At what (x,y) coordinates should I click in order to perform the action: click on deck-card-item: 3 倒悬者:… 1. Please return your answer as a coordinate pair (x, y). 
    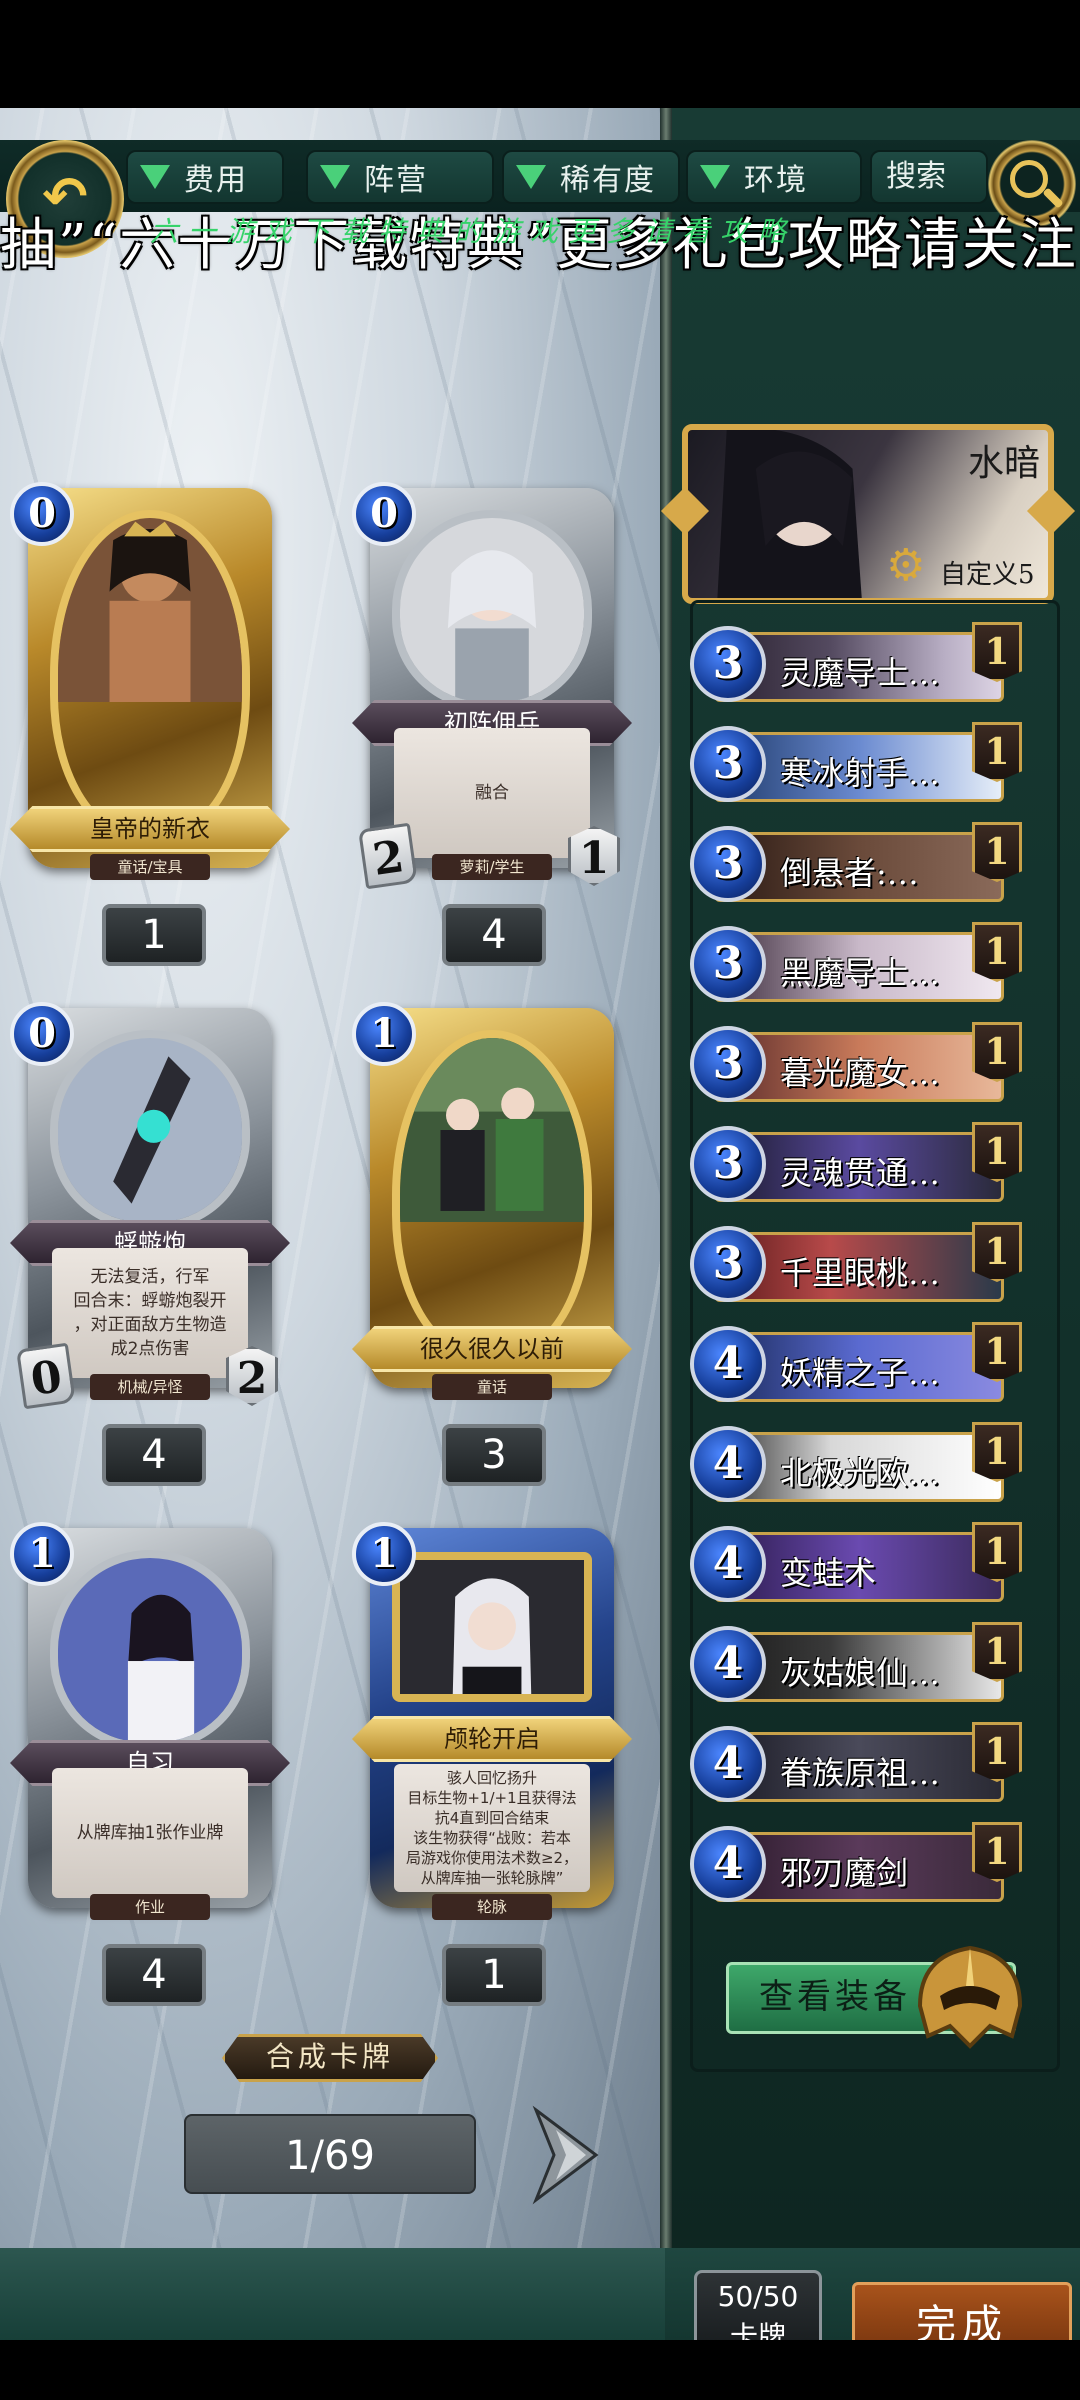
    Looking at the image, I should click on (862, 864).